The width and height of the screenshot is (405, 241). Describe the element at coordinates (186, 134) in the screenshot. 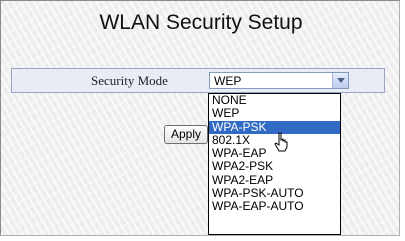

I see `apply-button: Apply` at that location.